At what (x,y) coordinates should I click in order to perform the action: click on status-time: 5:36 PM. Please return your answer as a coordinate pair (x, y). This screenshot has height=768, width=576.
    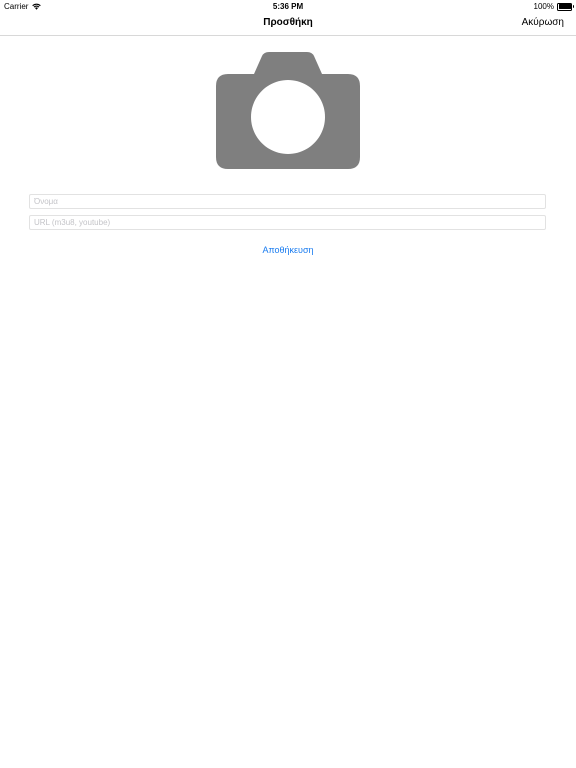
    Looking at the image, I should click on (288, 6).